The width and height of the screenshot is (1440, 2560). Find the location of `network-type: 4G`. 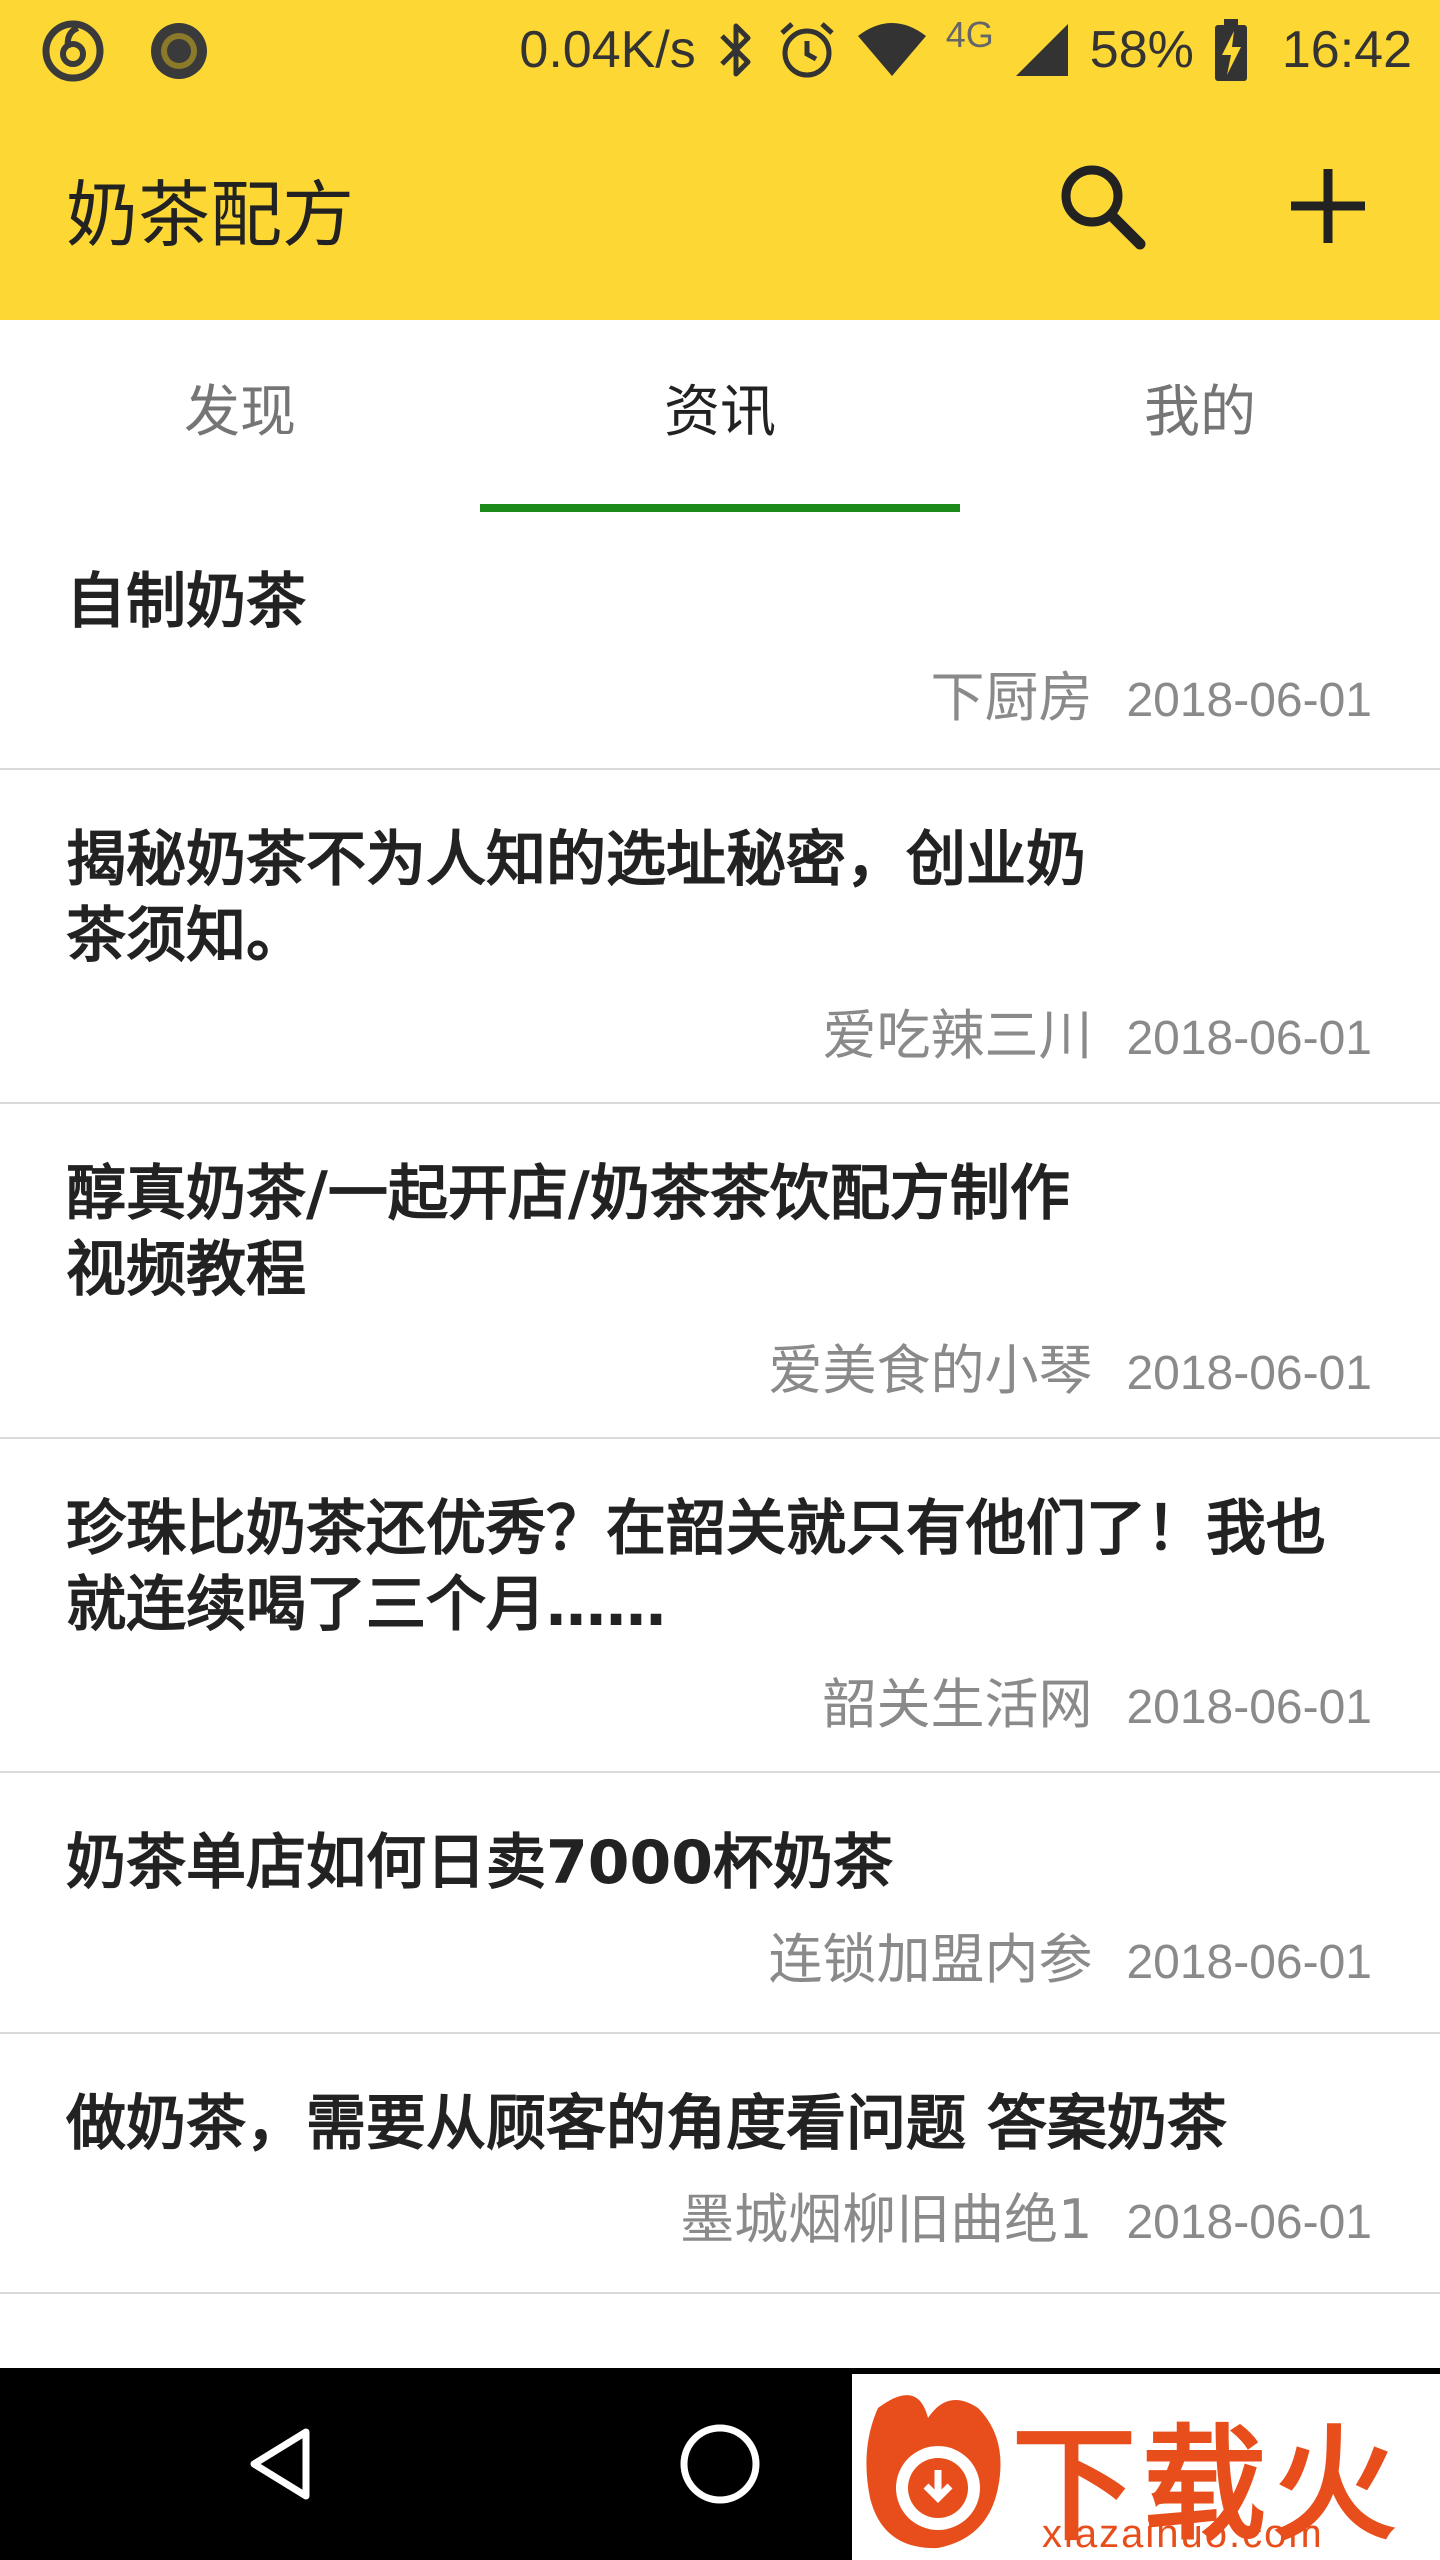

network-type: 4G is located at coordinates (969, 34).